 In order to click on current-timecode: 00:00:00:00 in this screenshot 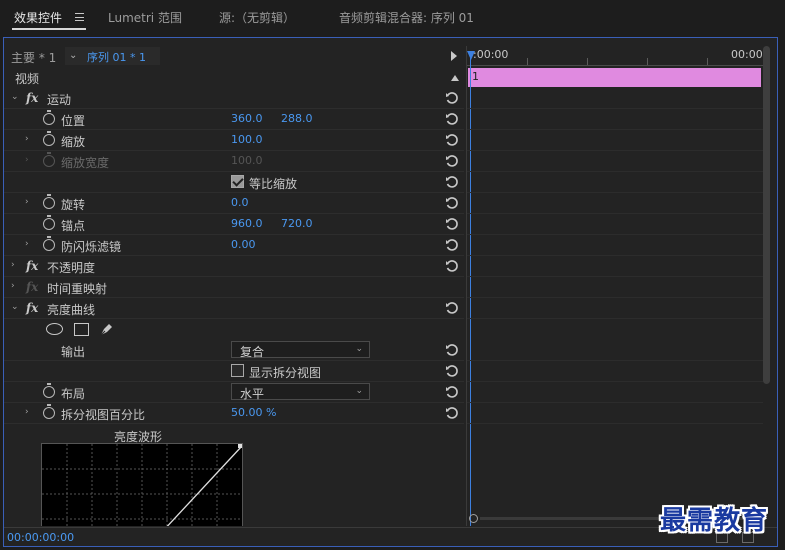, I will do `click(40, 537)`.